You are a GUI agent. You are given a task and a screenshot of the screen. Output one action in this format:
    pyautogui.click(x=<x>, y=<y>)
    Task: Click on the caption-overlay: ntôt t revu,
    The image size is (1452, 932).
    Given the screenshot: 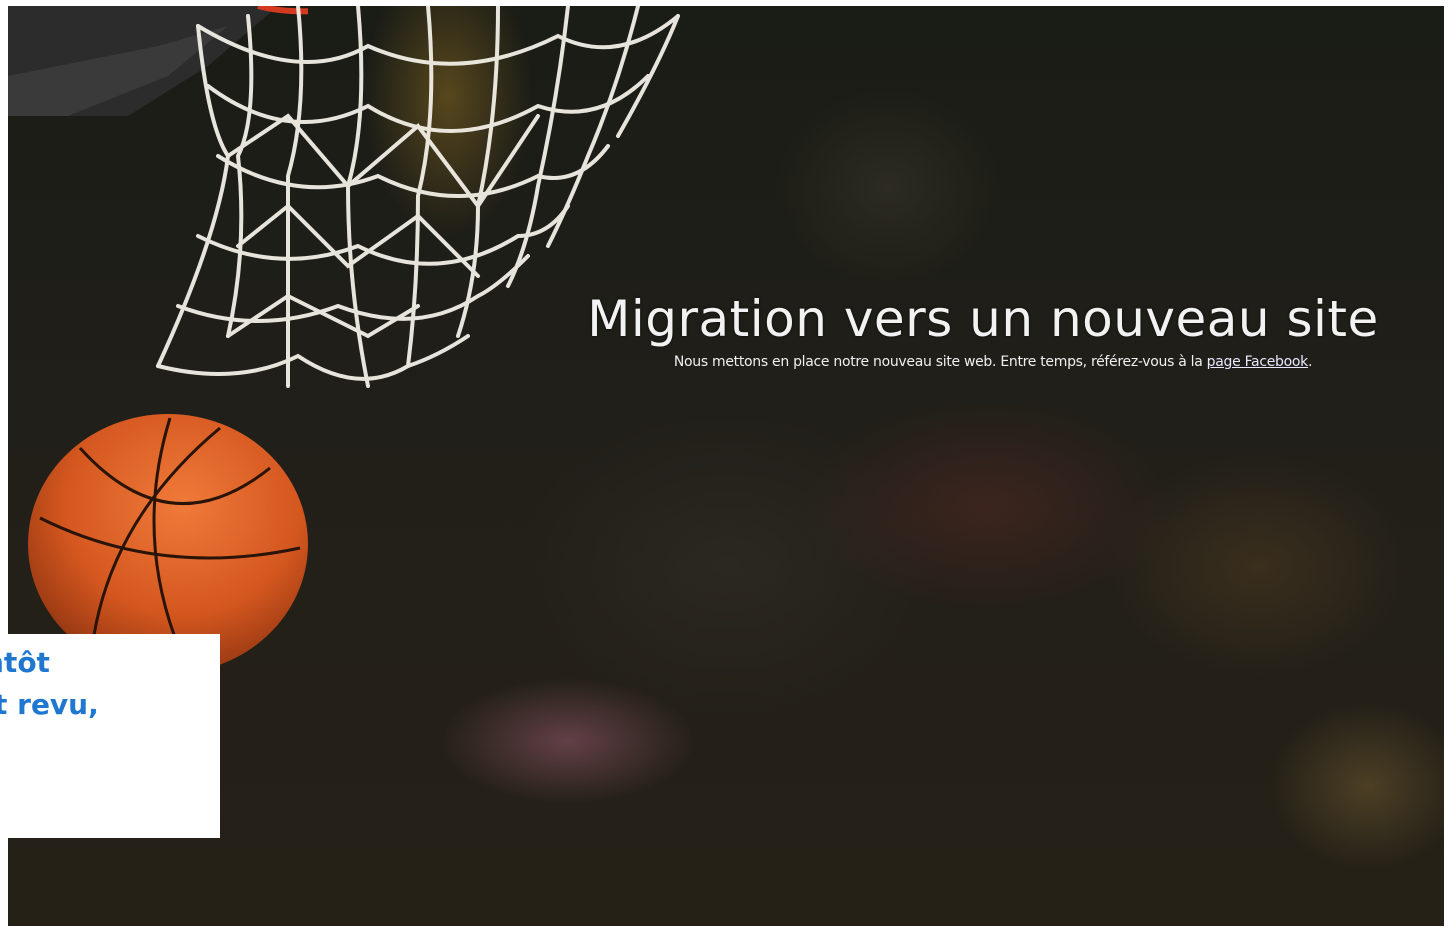 What is the action you would take?
    pyautogui.click(x=110, y=736)
    